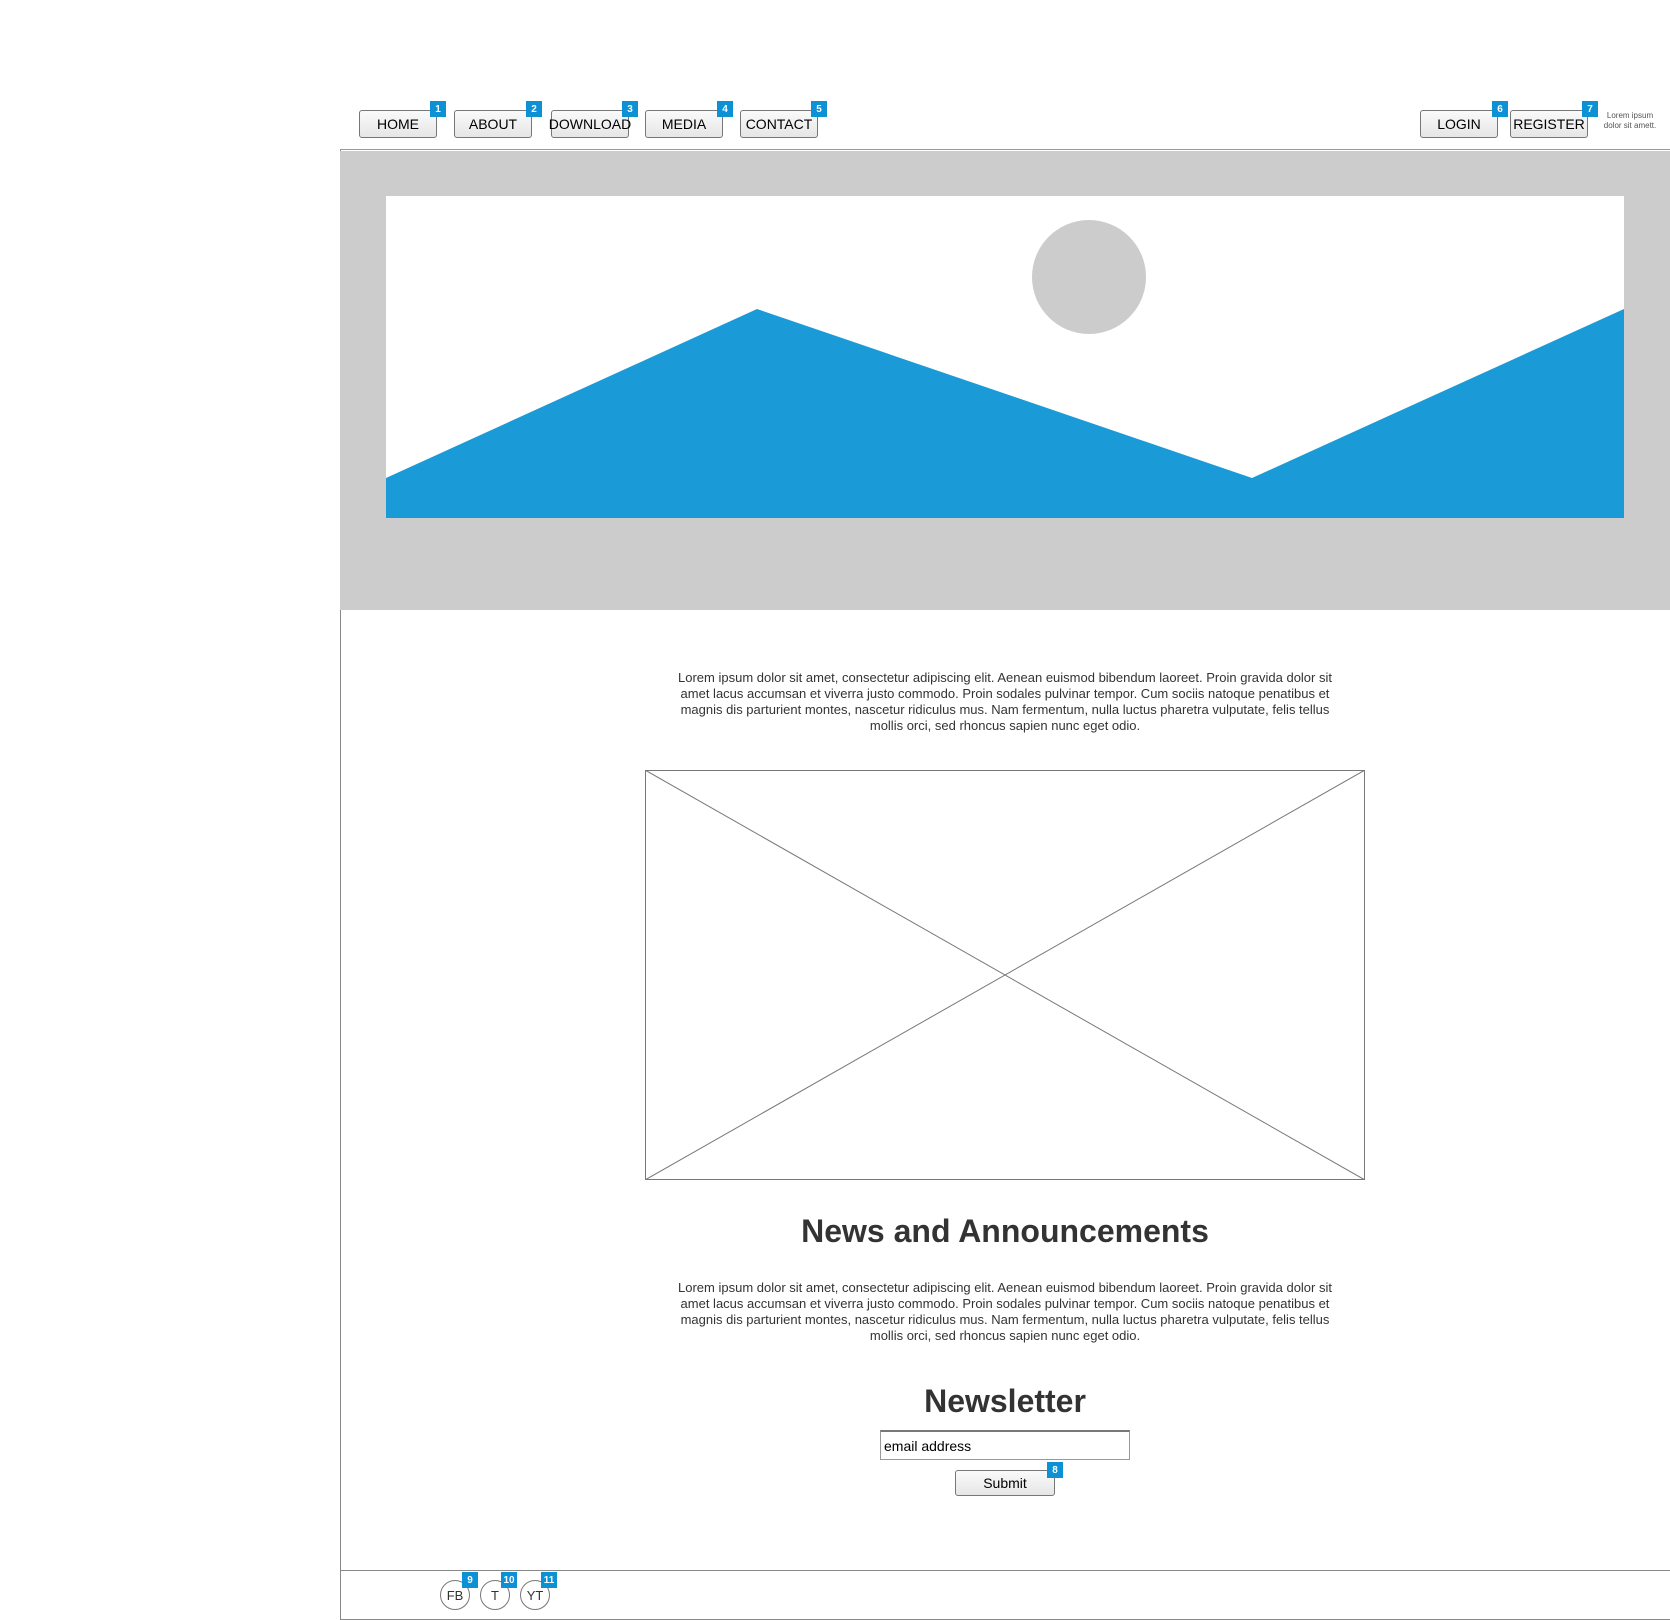 This screenshot has height=1620, width=1670. Describe the element at coordinates (549, 1580) in the screenshot. I see `youtube-badge: 11` at that location.